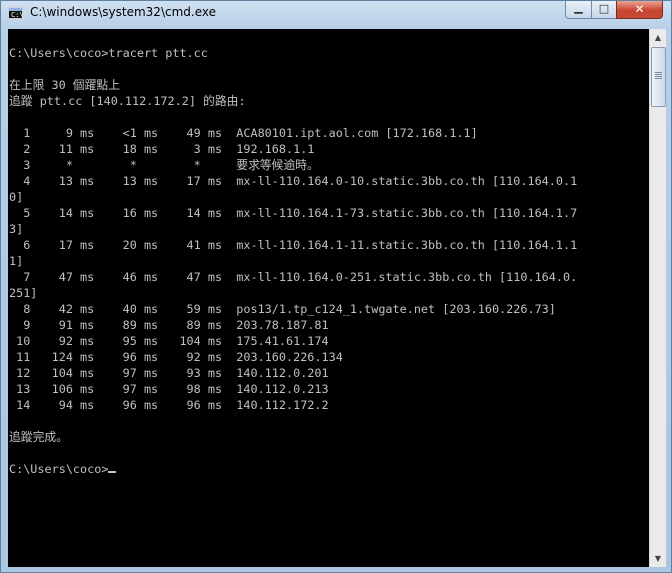  I want to click on close-button: ✕, so click(639, 10).